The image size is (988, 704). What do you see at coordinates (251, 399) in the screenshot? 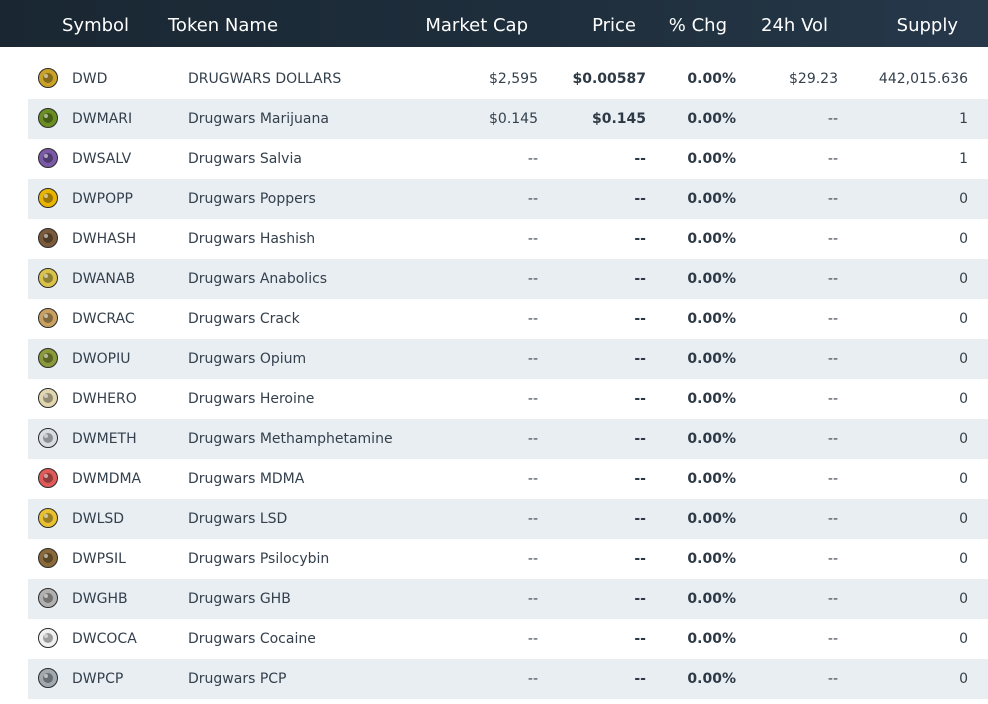
I see `token-name: Drugwars Heroine` at bounding box center [251, 399].